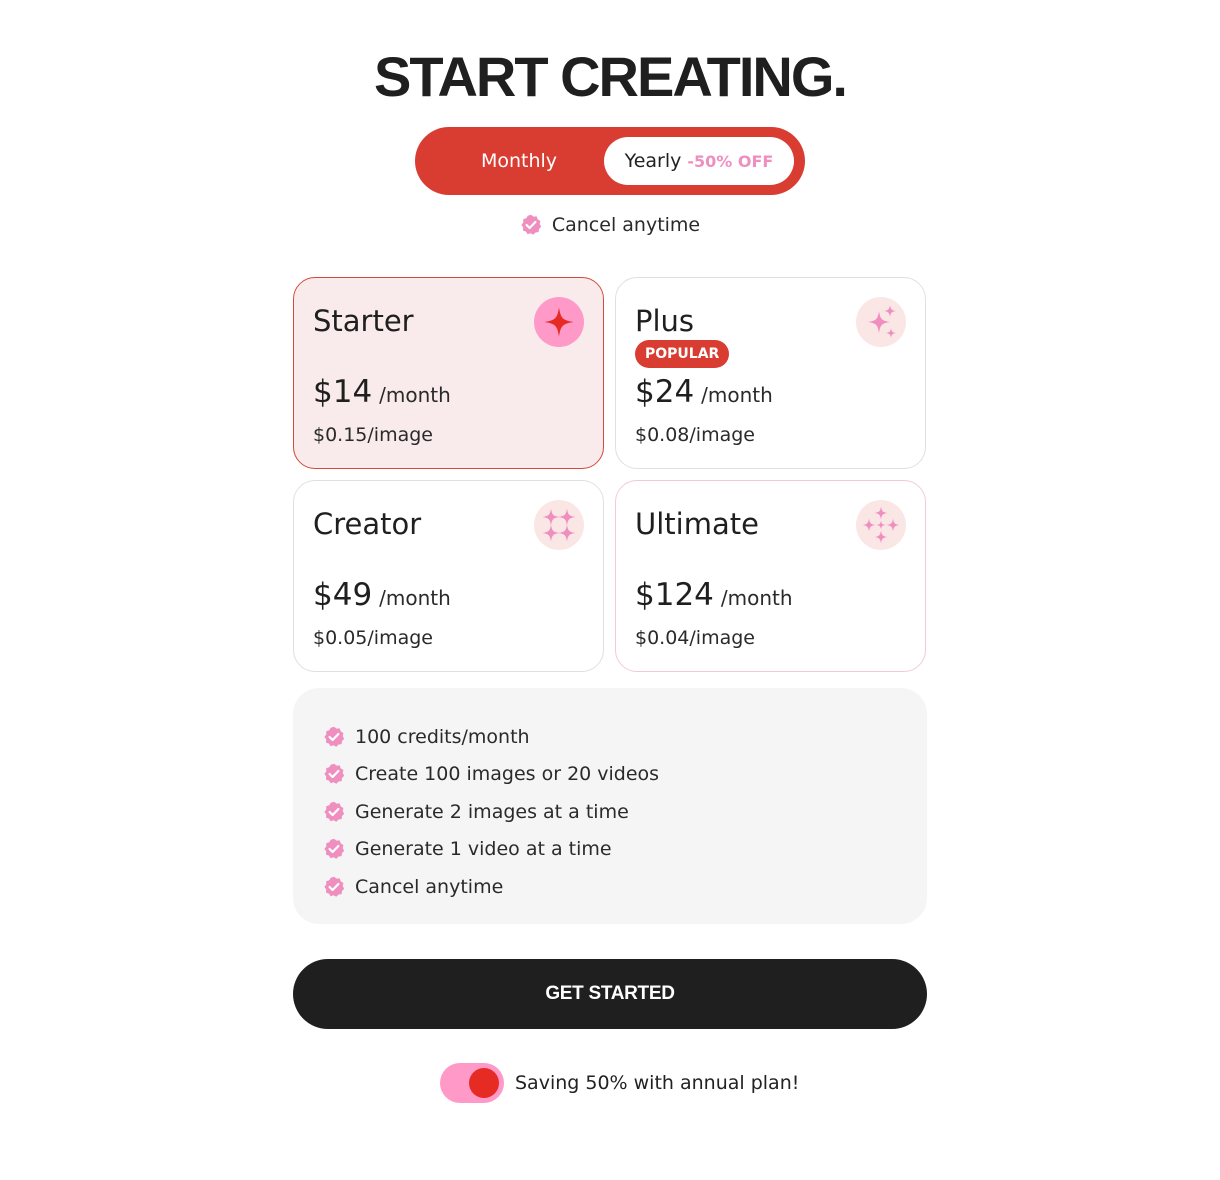 The image size is (1220, 1180). I want to click on feature-item: Generate 1 video at a time, so click(625, 850).